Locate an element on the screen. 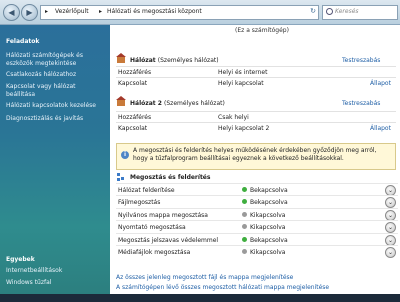  sharing-title: Megosztás és felderítés is located at coordinates (170, 177).